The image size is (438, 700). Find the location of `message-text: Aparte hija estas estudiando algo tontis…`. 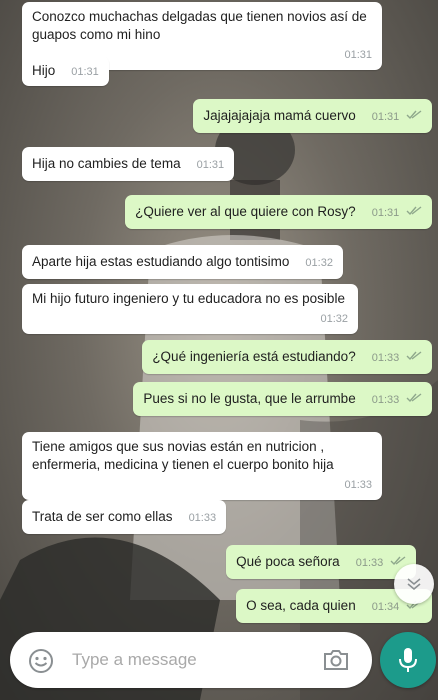

message-text: Aparte hija estas estudiando algo tontis… is located at coordinates (161, 261).